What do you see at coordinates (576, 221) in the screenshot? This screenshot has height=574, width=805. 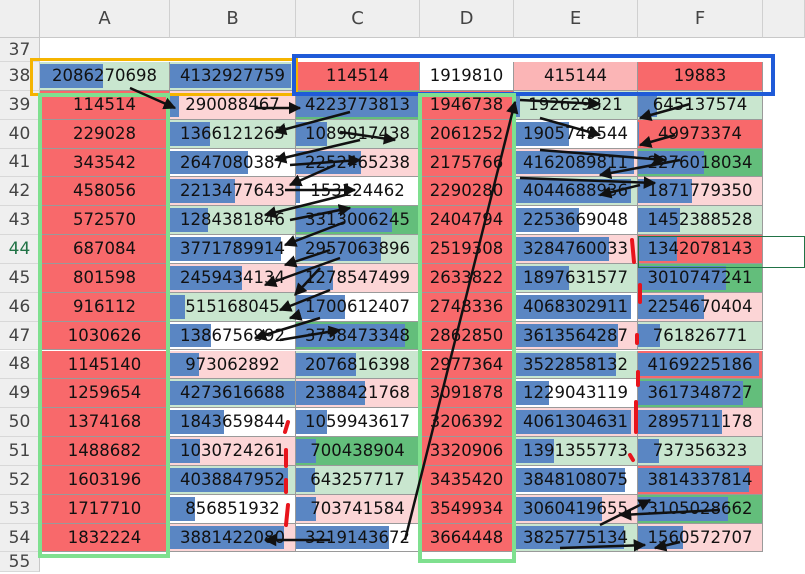 I see `cell-e43: 2253669048` at bounding box center [576, 221].